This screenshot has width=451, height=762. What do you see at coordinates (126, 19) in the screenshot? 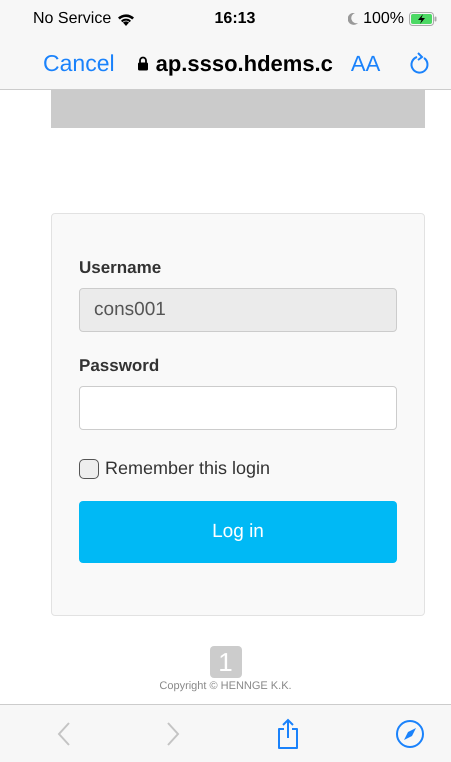
I see `wifi-icon` at bounding box center [126, 19].